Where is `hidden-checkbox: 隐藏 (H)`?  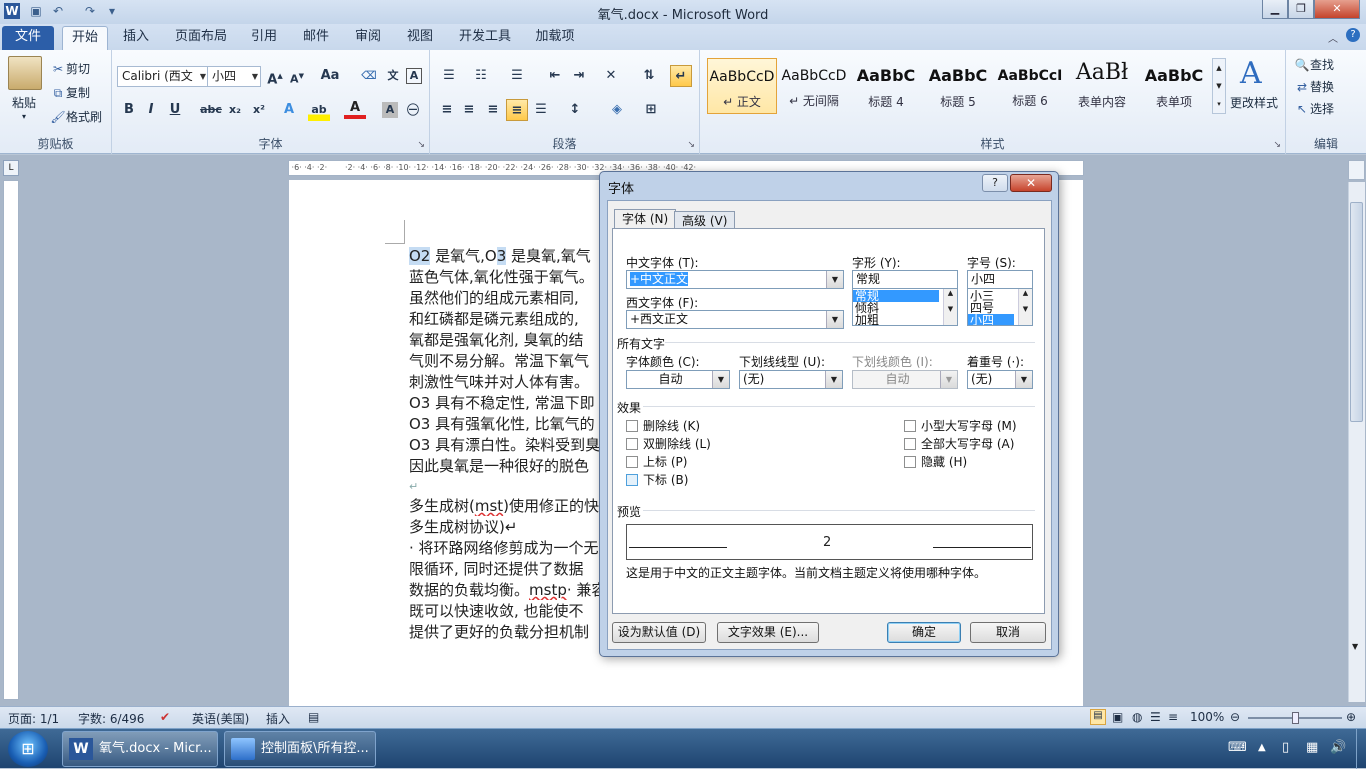 hidden-checkbox: 隐藏 (H) is located at coordinates (935, 461).